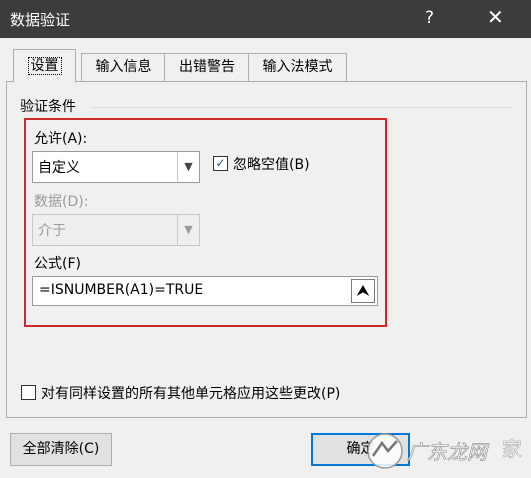  What do you see at coordinates (57, 264) in the screenshot?
I see `formula-label: 公式(F)` at bounding box center [57, 264].